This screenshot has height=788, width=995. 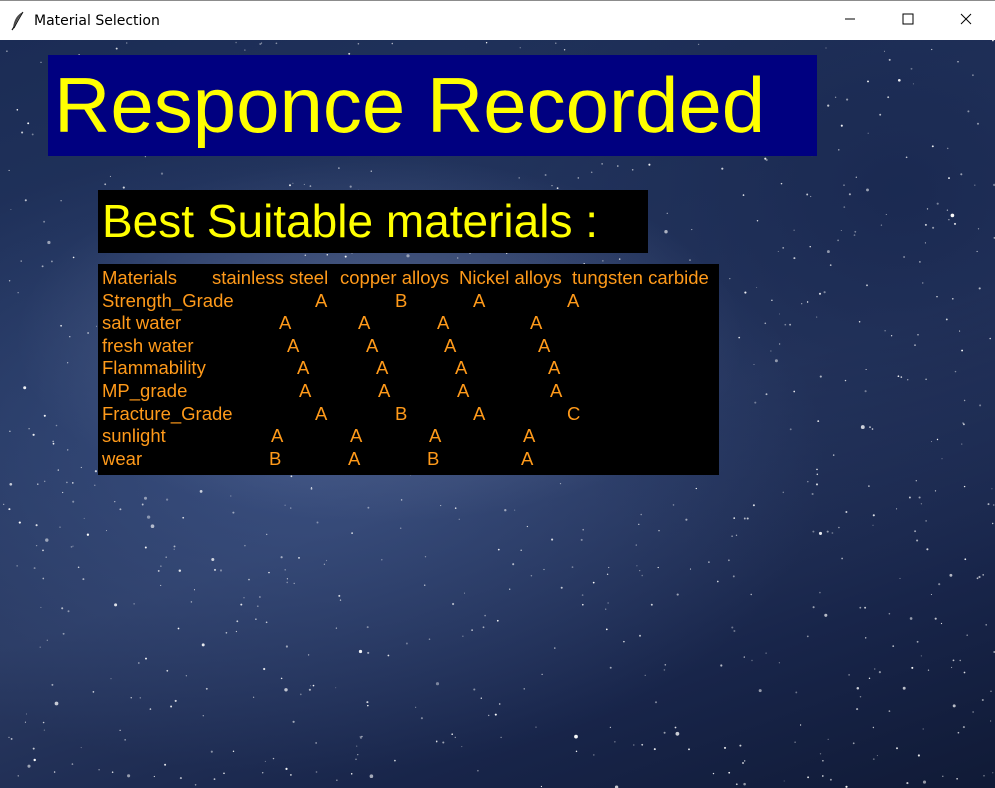 I want to click on header-label: Materials, so click(x=140, y=277).